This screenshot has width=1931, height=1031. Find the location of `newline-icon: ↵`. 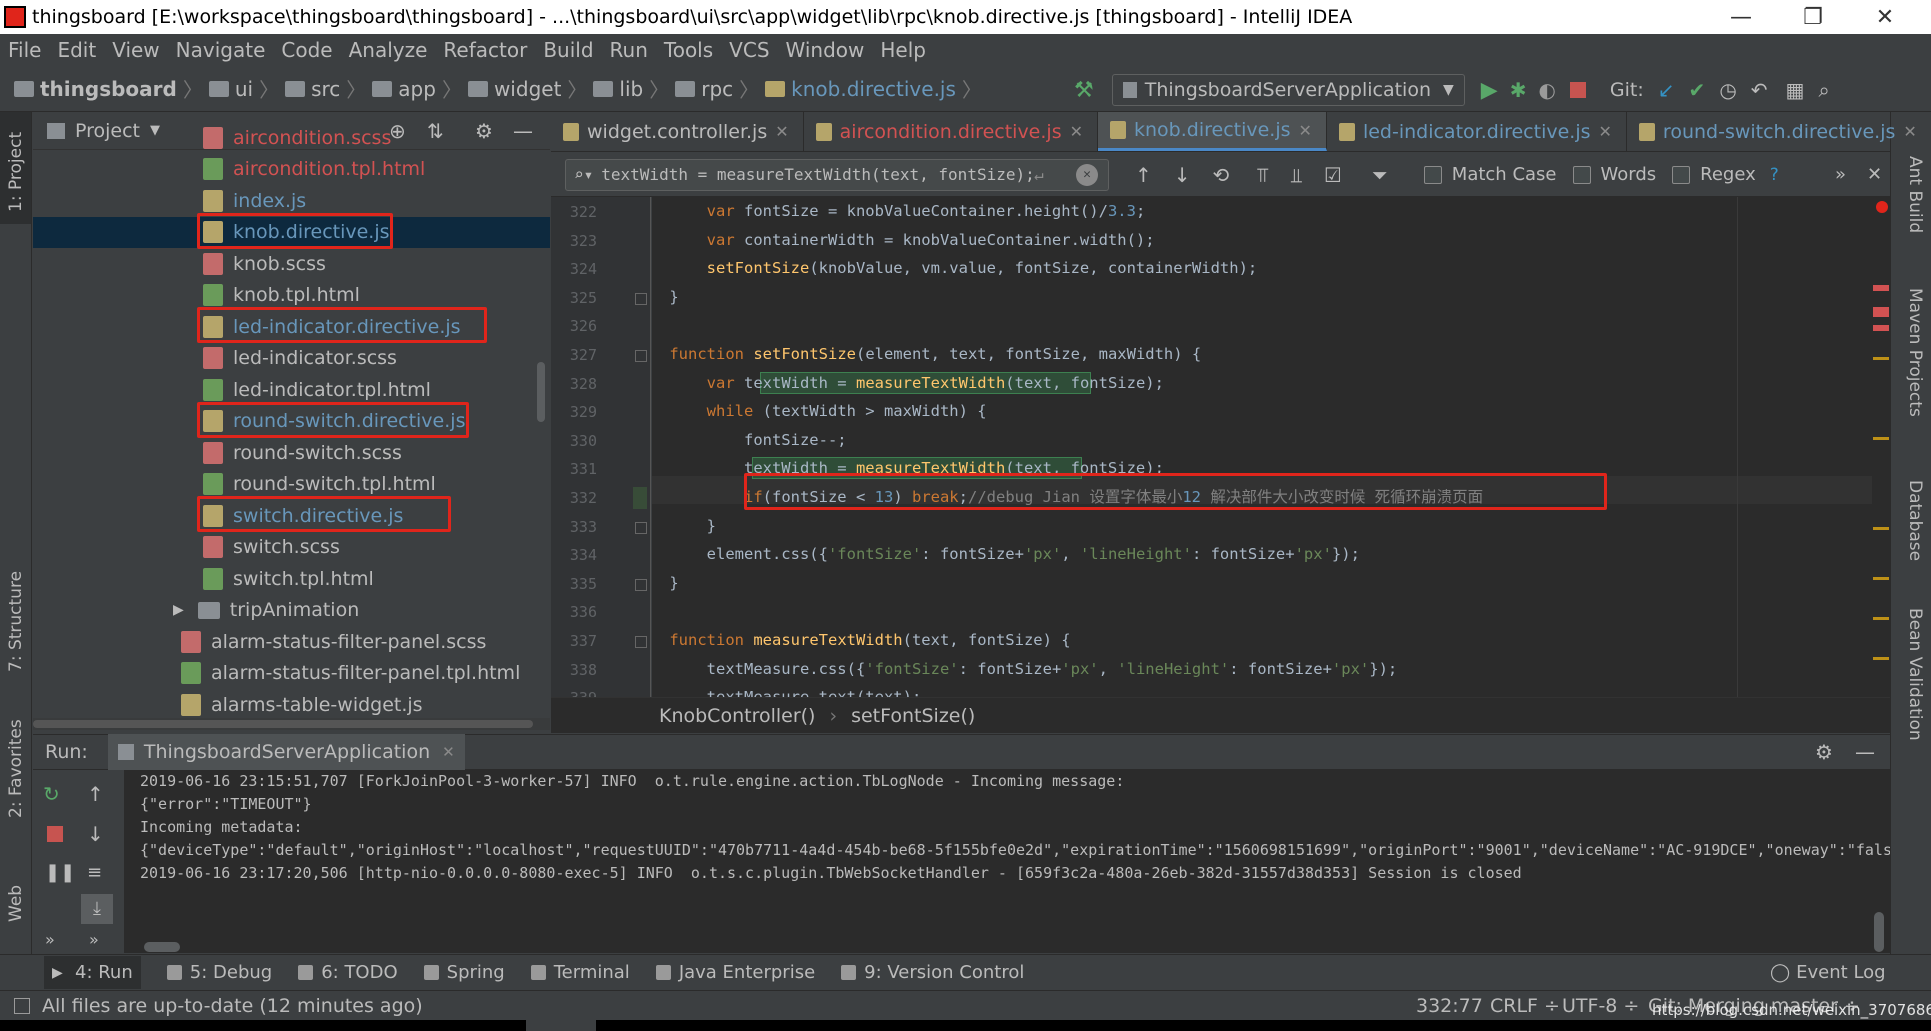

newline-icon: ↵ is located at coordinates (1039, 174).